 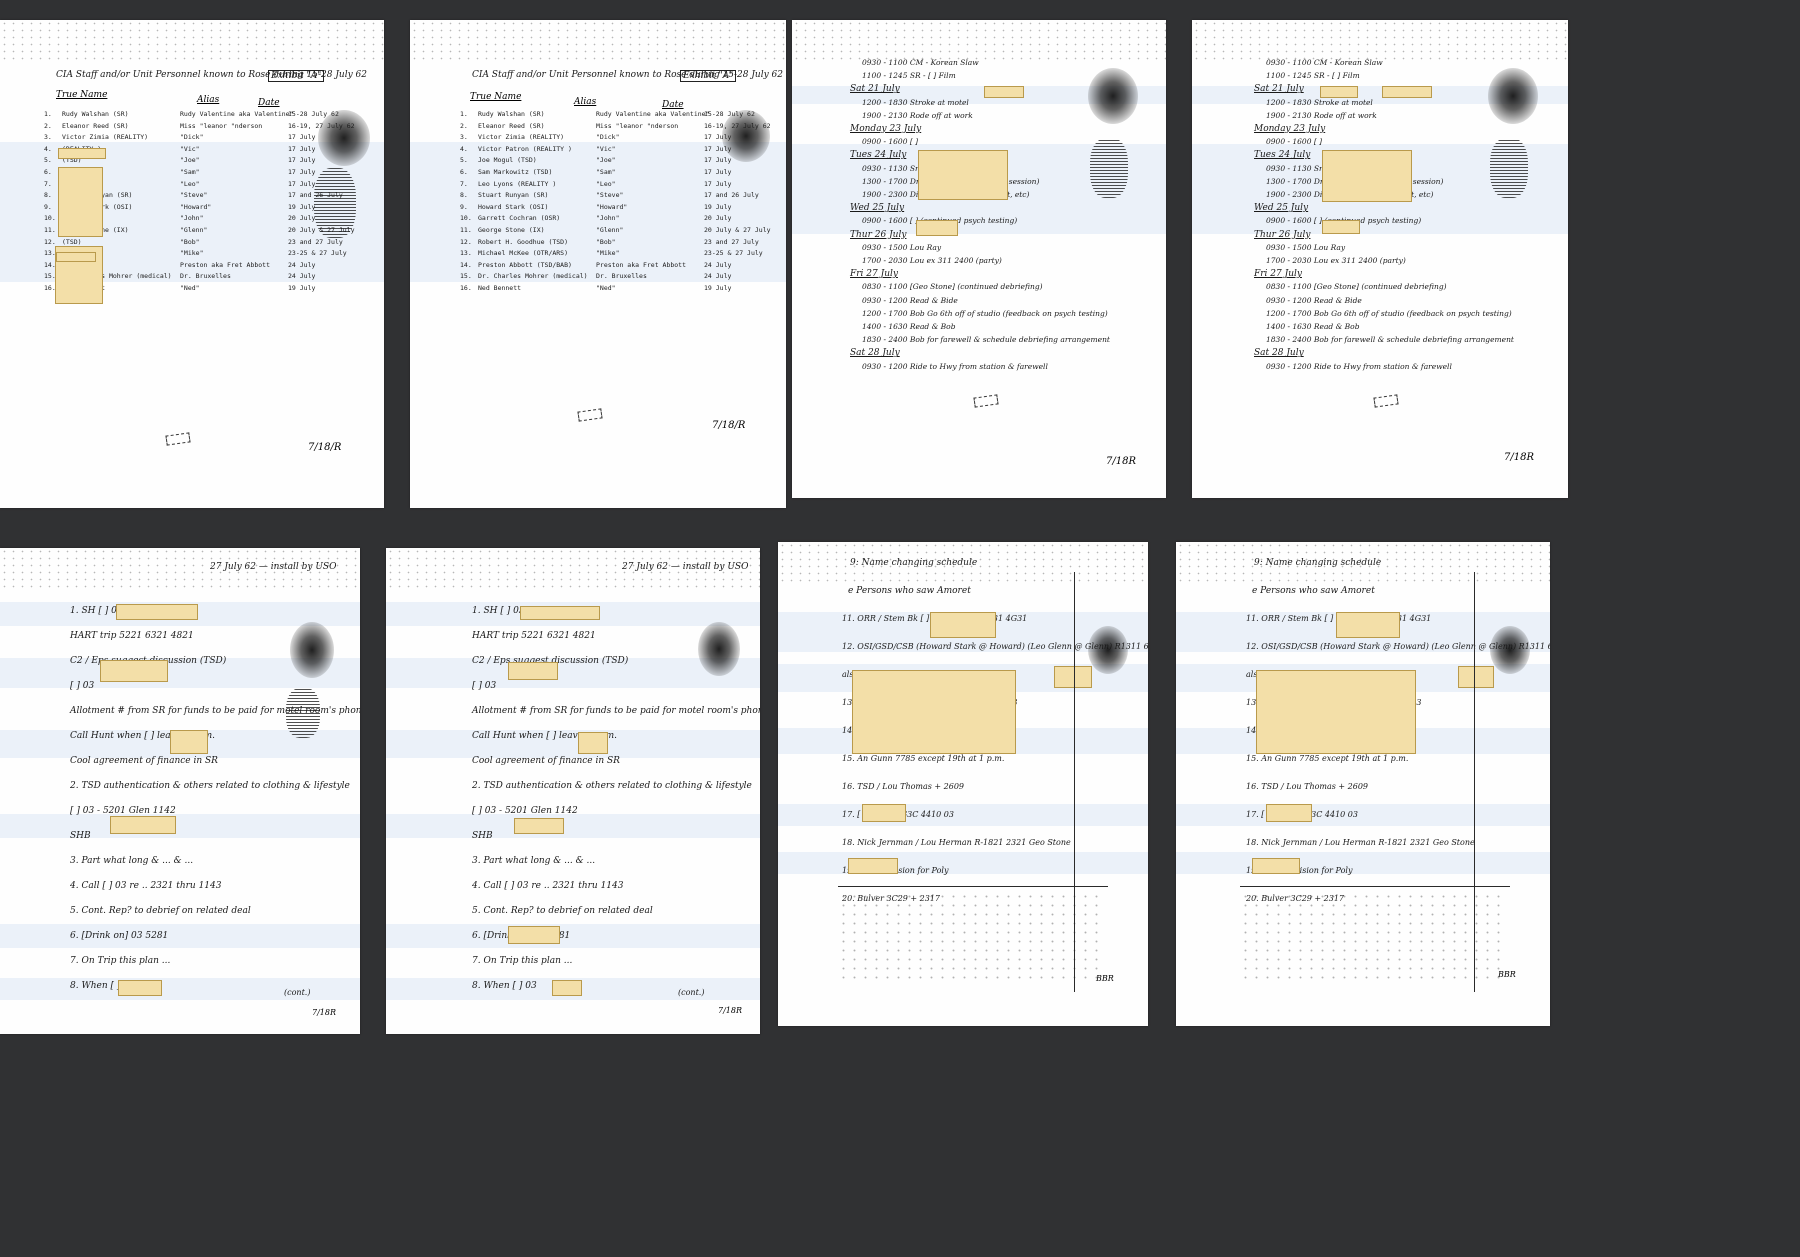 I want to click on true-name: Victor Zimia (REALITY), so click(x=521, y=137).